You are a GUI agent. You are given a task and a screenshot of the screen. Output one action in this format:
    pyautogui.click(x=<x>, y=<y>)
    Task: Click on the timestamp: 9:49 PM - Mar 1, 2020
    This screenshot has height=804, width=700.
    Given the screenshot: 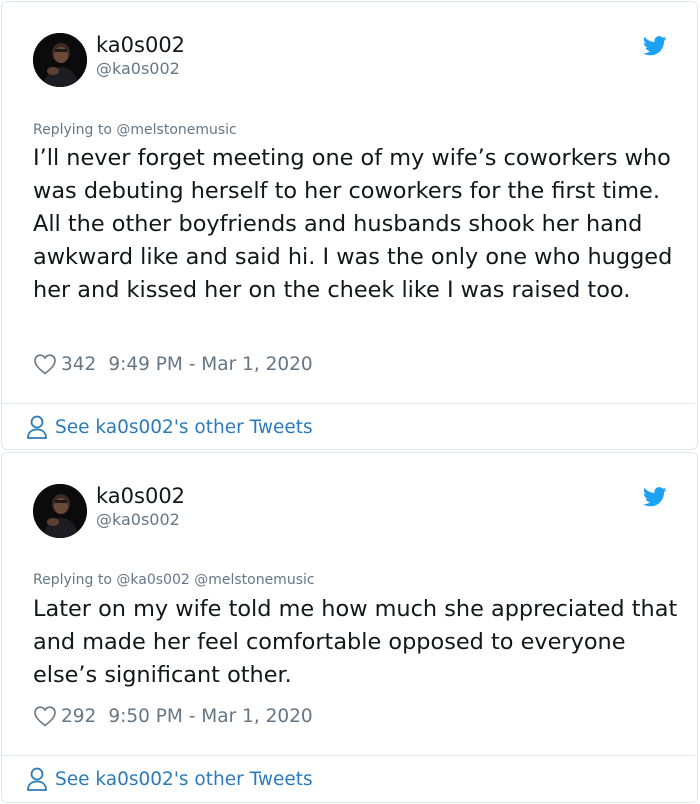 What is the action you would take?
    pyautogui.click(x=210, y=364)
    